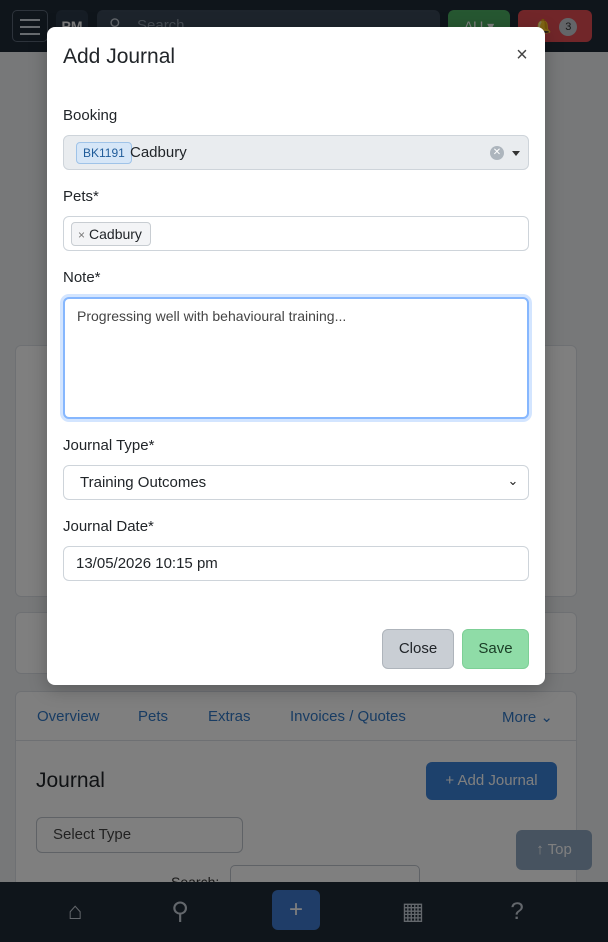 This screenshot has height=942, width=608. I want to click on booking-value: Cadbury, so click(158, 152).